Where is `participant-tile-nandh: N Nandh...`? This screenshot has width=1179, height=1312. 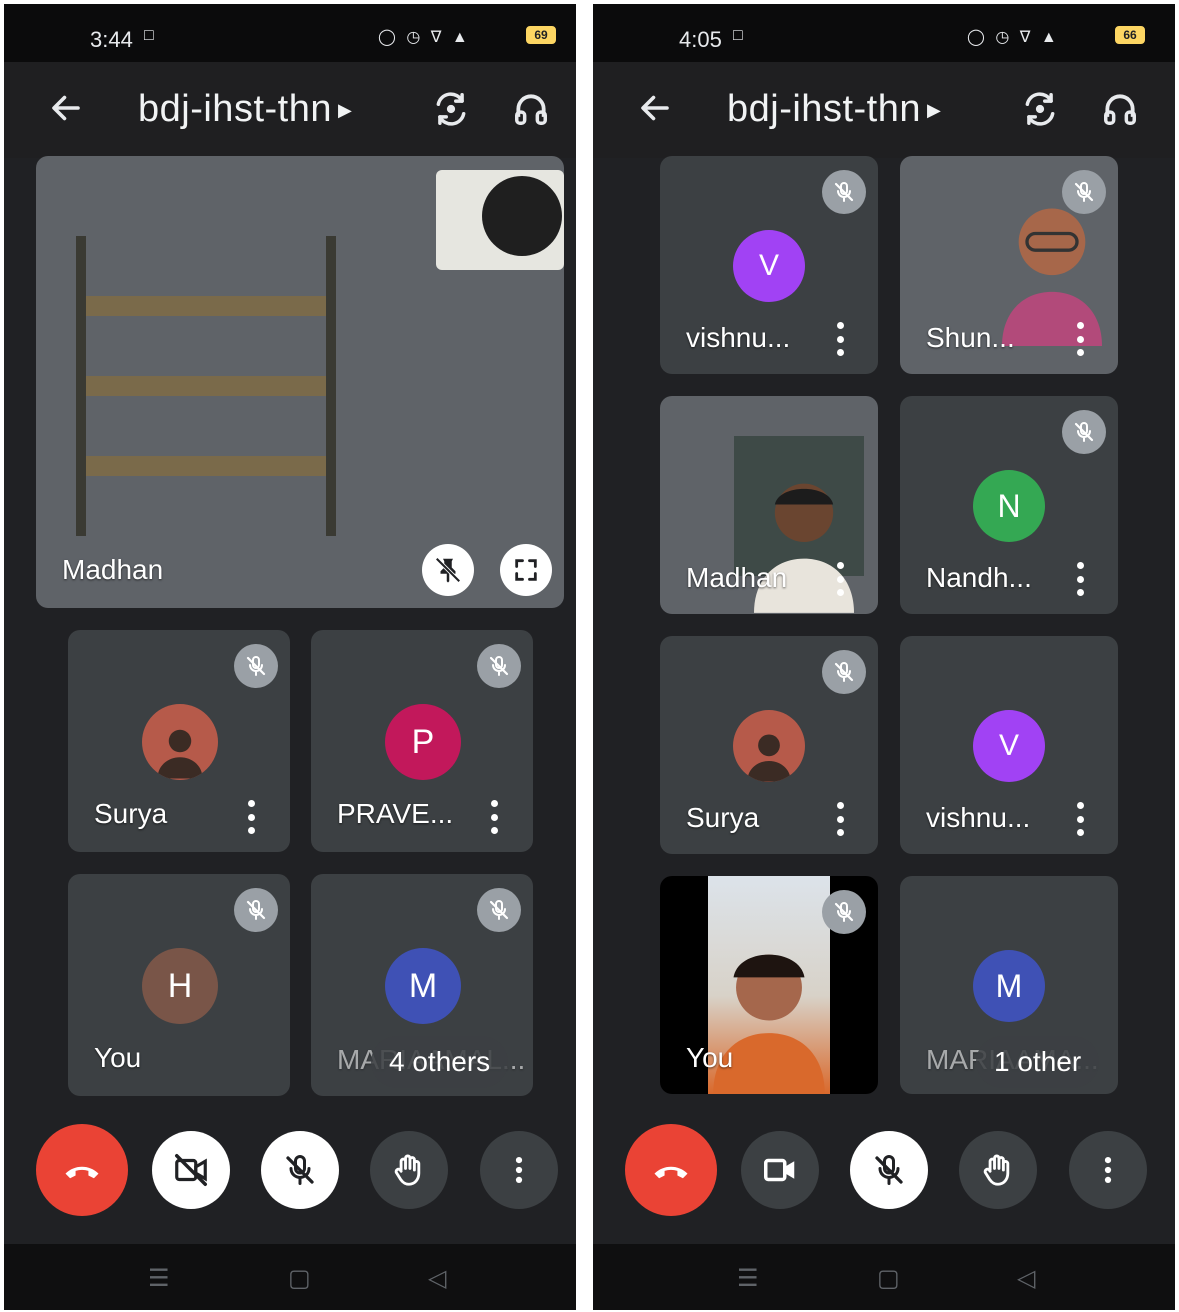 participant-tile-nandh: N Nandh... is located at coordinates (1009, 505).